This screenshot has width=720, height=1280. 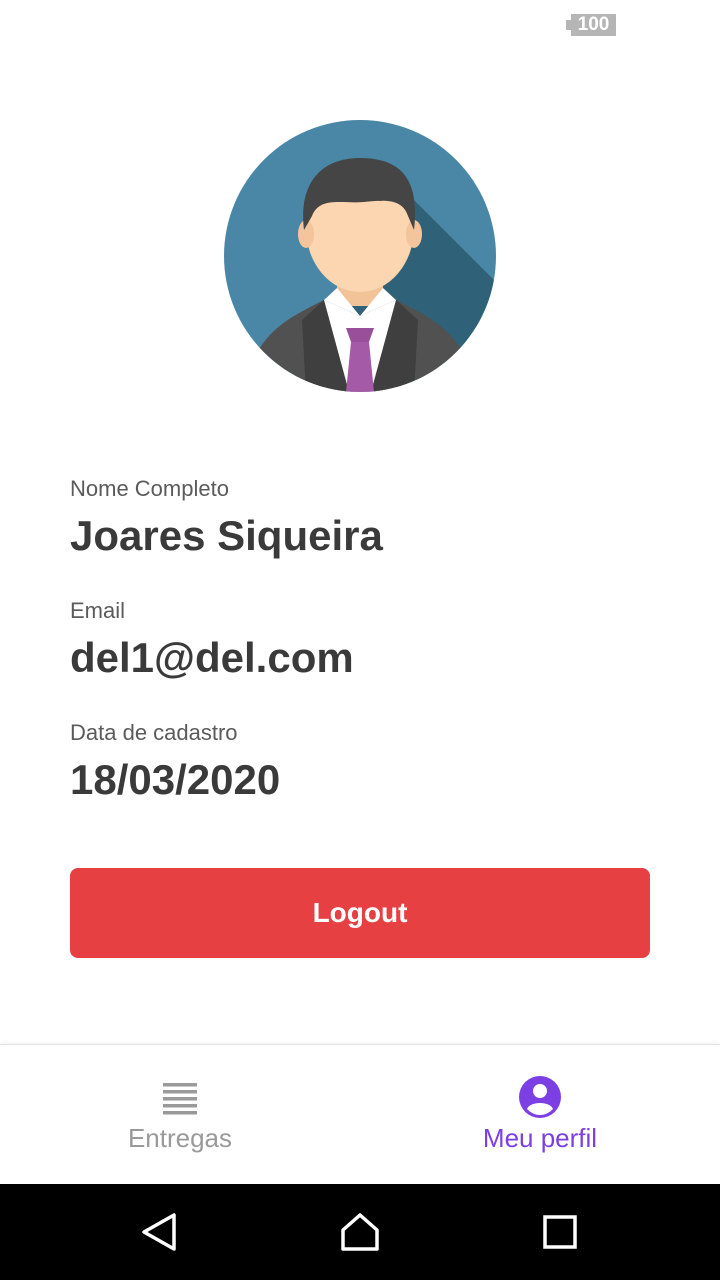 I want to click on status-bar: 100, so click(x=360, y=24).